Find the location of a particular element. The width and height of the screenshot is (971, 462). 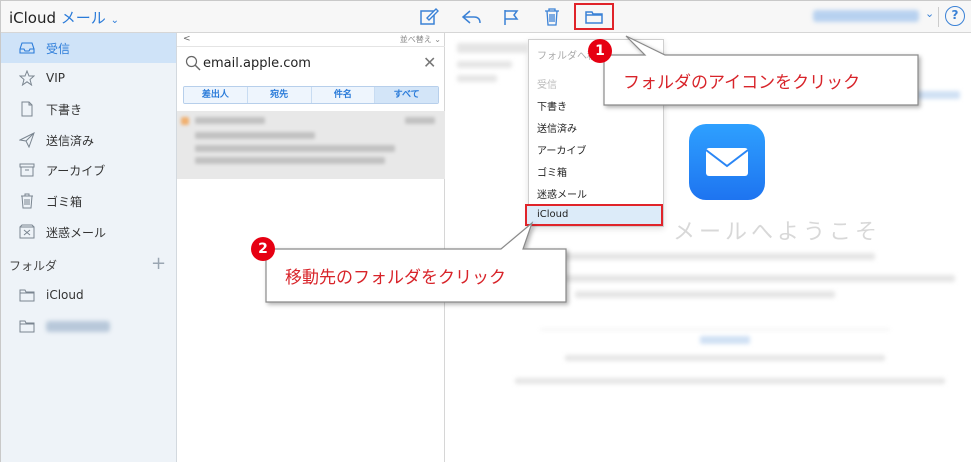

step-1-text: フォルダのアイコンをクリック is located at coordinates (742, 83).